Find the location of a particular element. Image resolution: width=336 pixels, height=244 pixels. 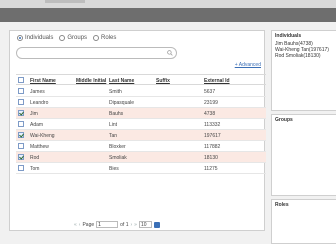

radio-roles: Roles is located at coordinates (104, 38).